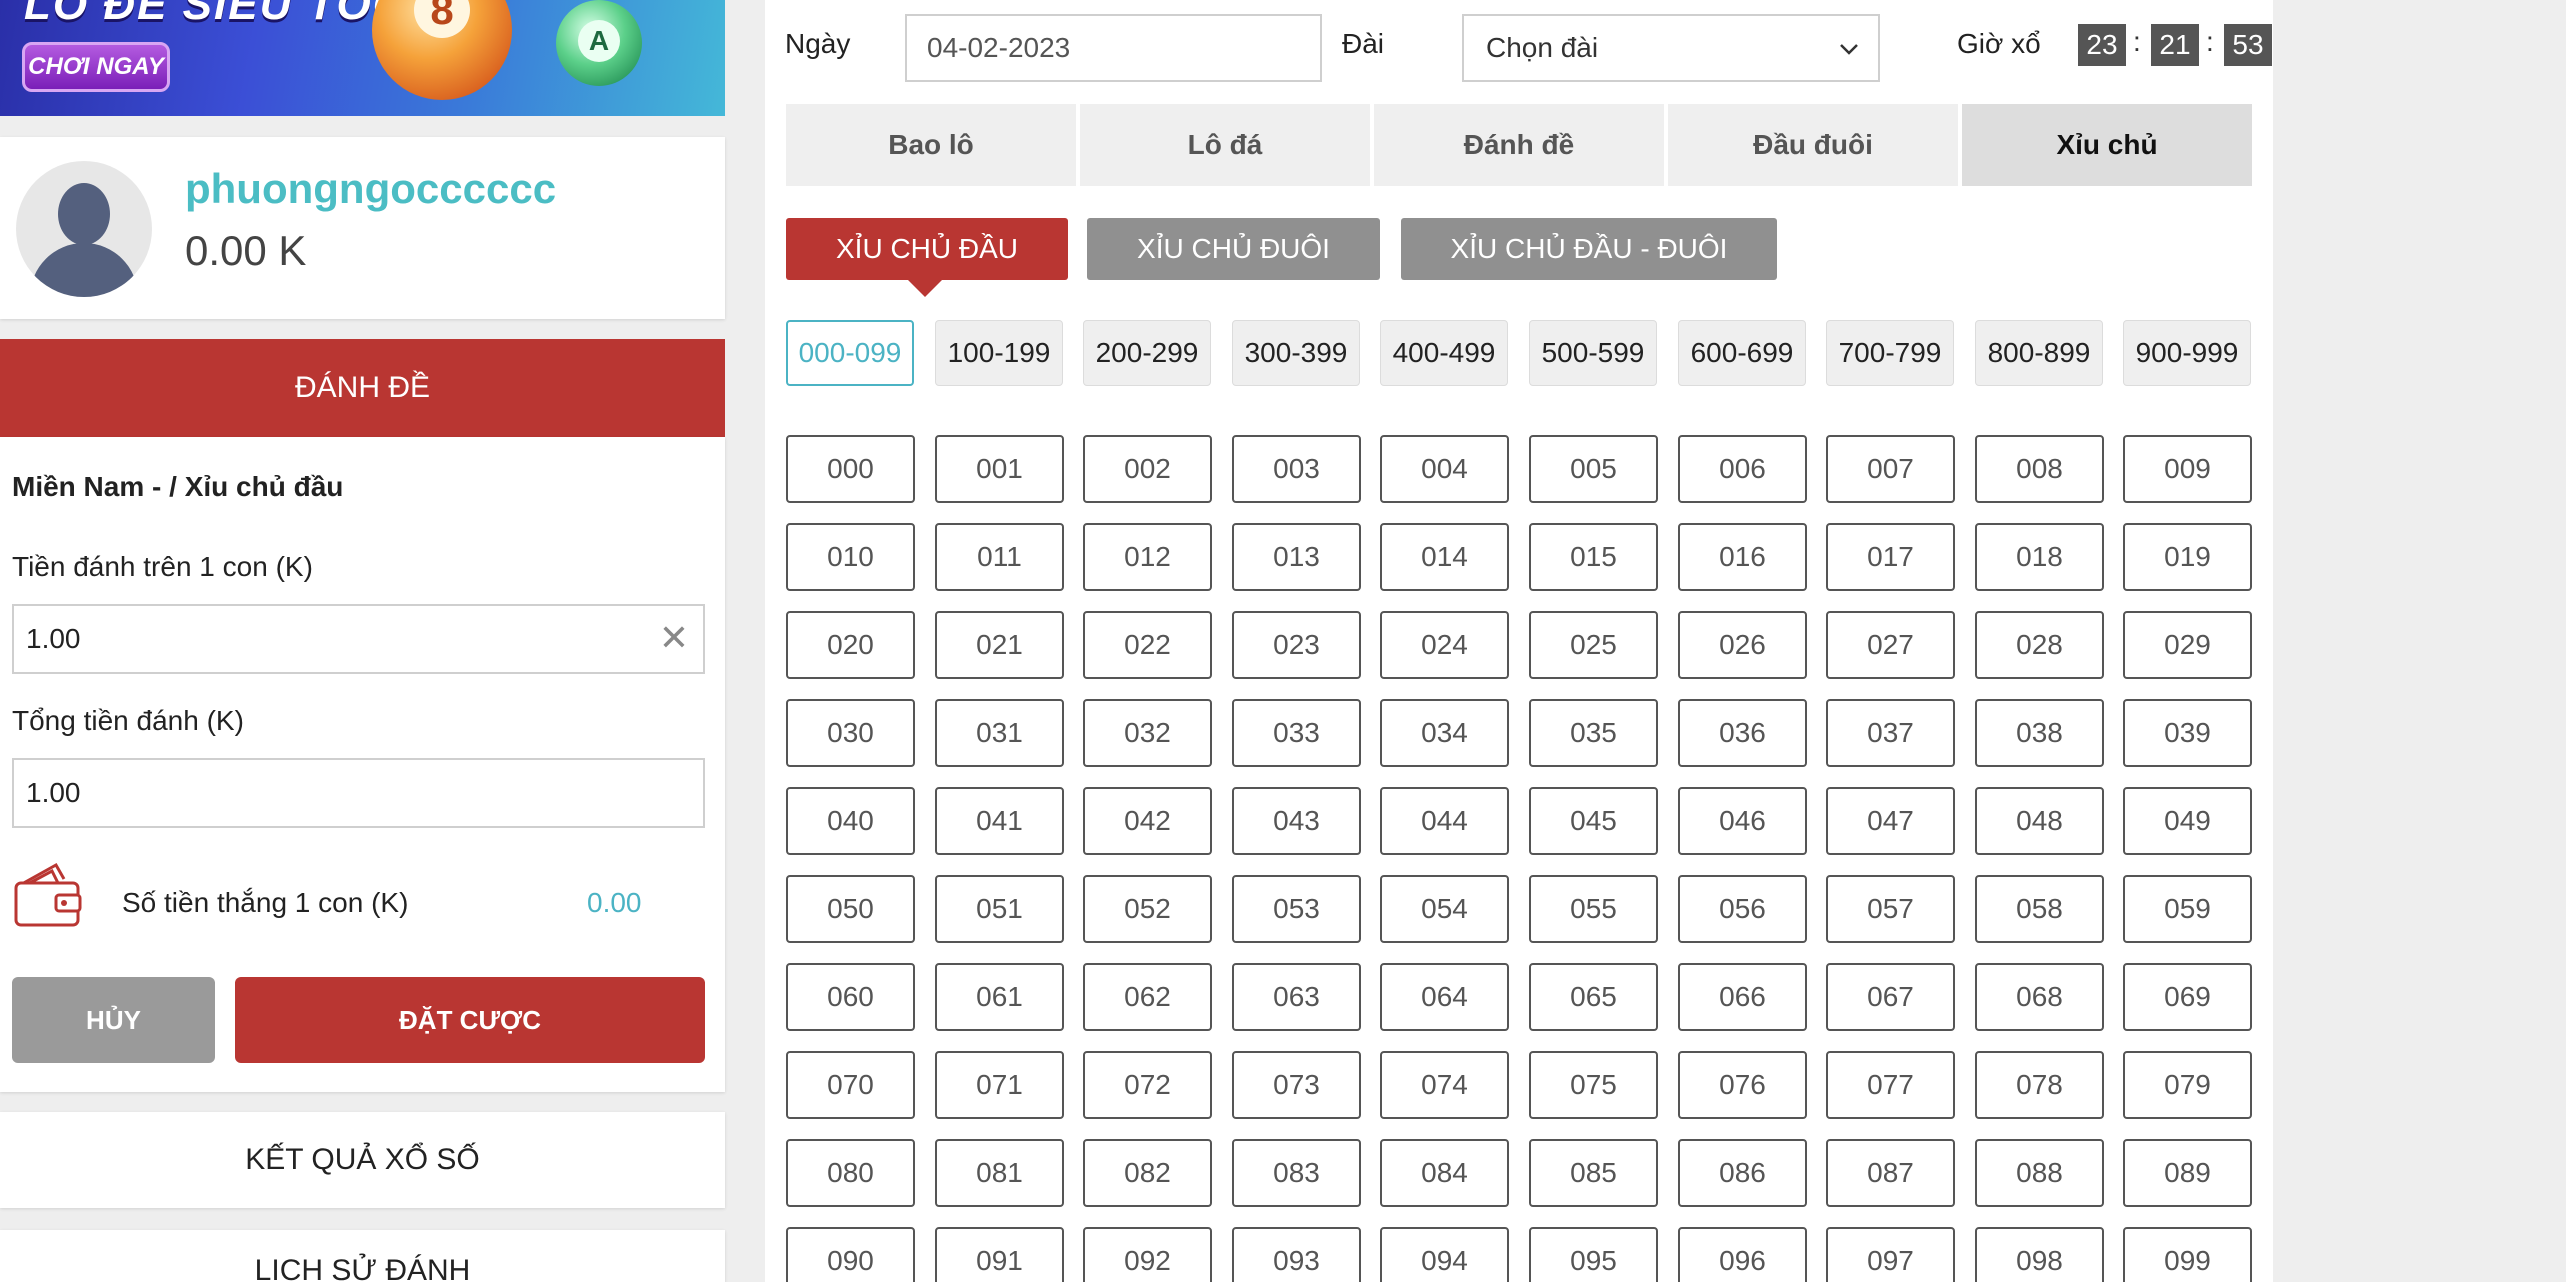 The height and width of the screenshot is (1282, 2566). What do you see at coordinates (1742, 997) in the screenshot?
I see `number-cell: 066` at bounding box center [1742, 997].